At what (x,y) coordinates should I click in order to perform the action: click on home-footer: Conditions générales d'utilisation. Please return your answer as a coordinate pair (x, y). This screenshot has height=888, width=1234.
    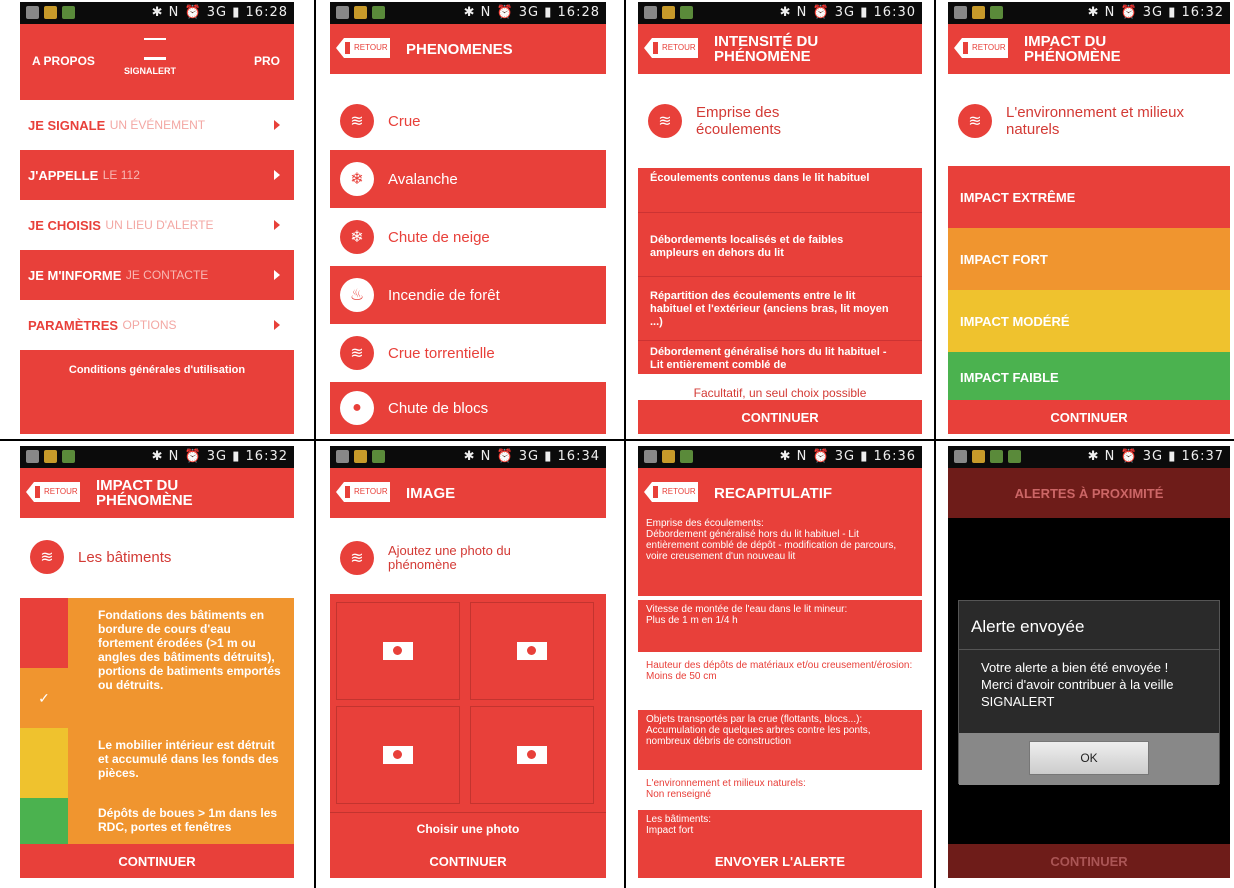
    Looking at the image, I should click on (157, 392).